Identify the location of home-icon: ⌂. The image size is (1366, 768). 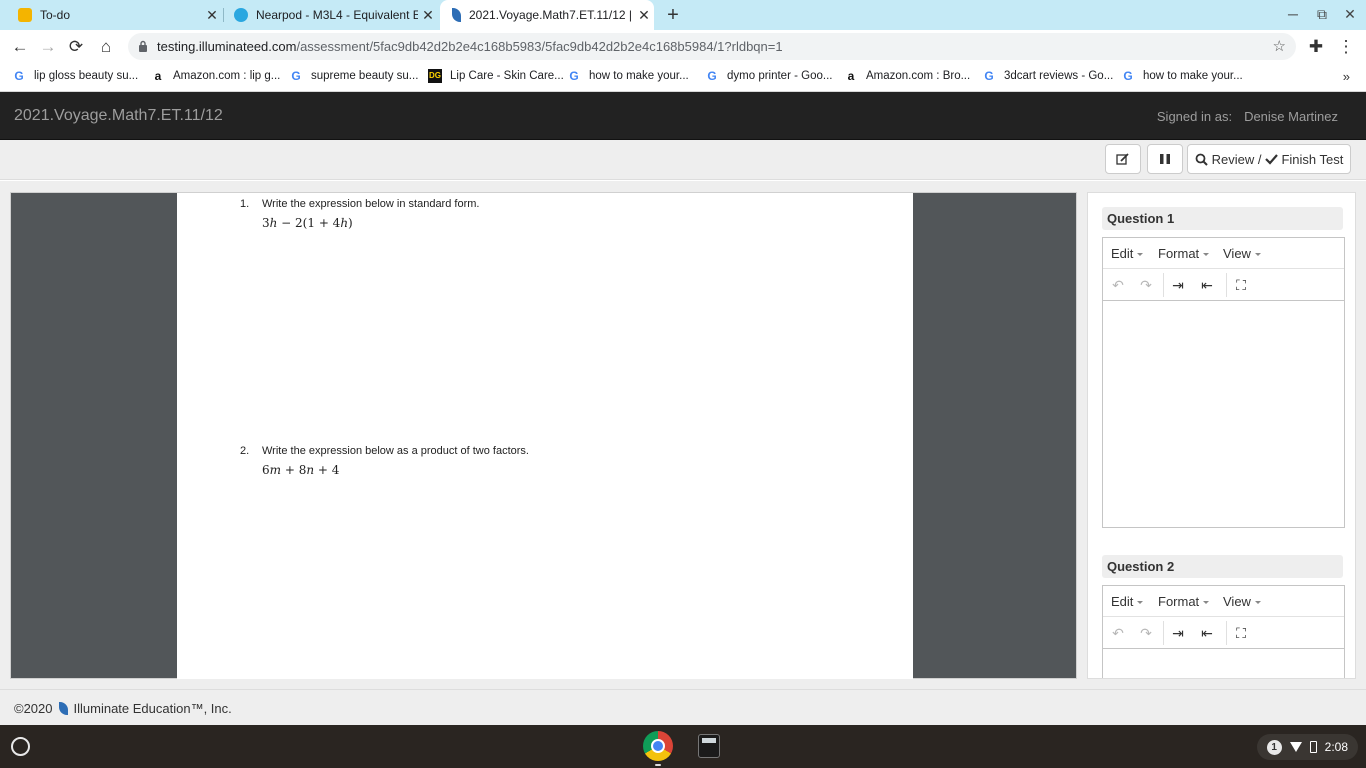
(106, 47).